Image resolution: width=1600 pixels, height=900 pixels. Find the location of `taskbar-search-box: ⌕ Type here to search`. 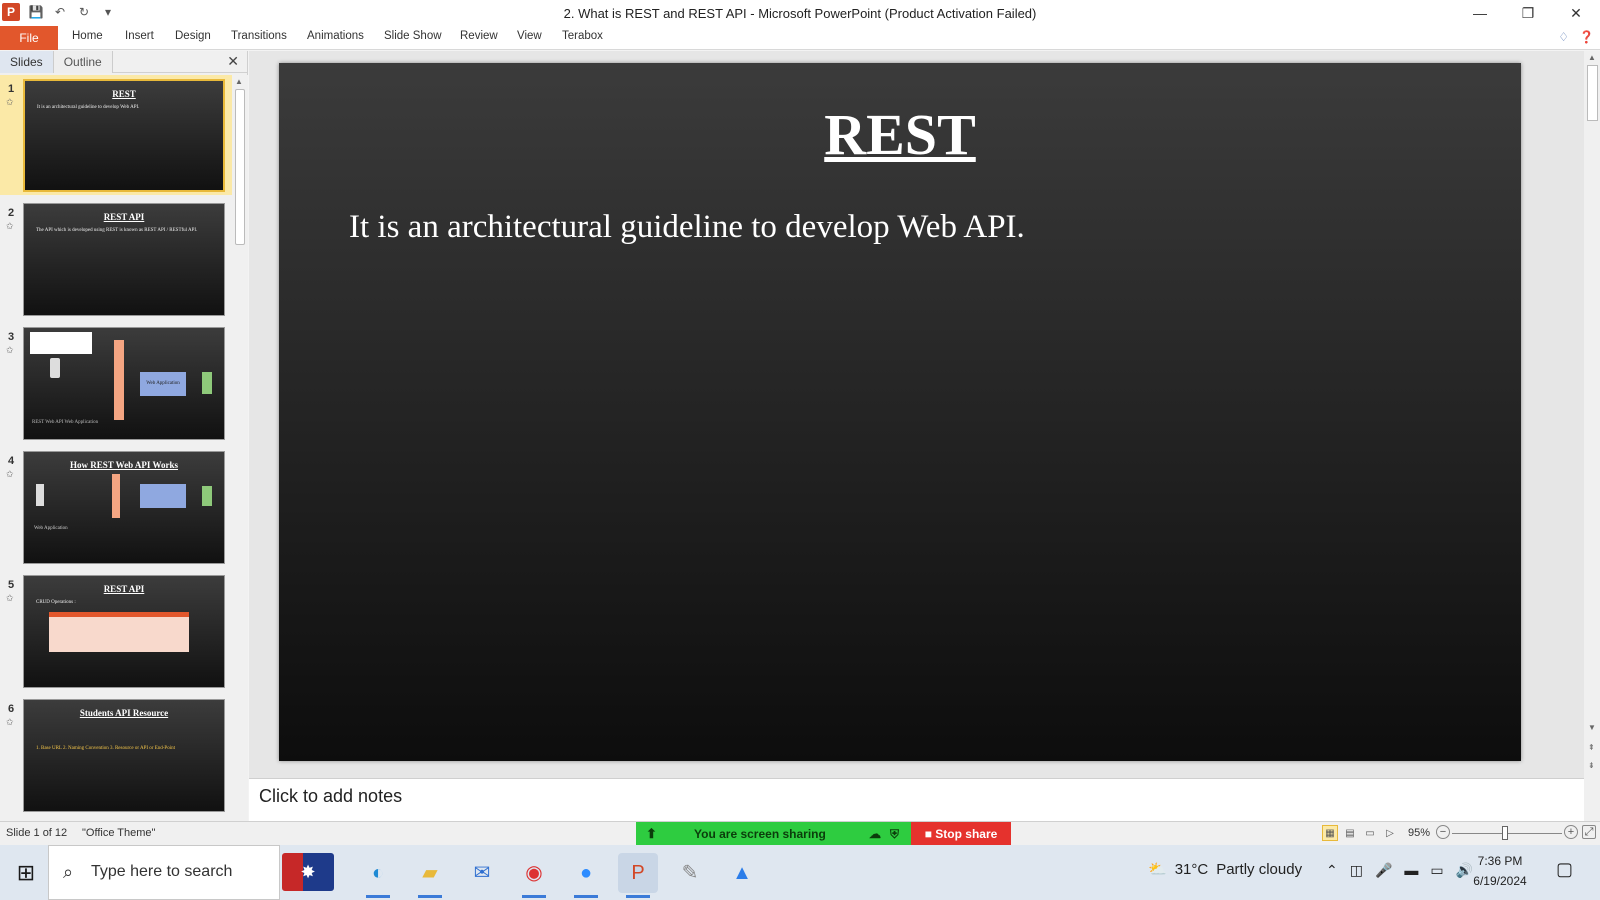

taskbar-search-box: ⌕ Type here to search is located at coordinates (164, 872).